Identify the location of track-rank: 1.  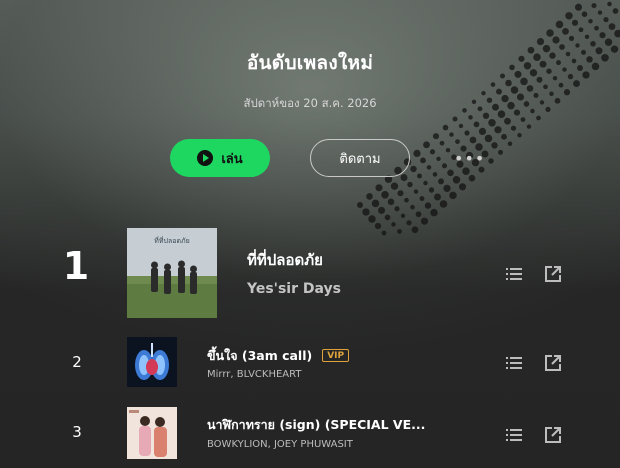
(76, 266).